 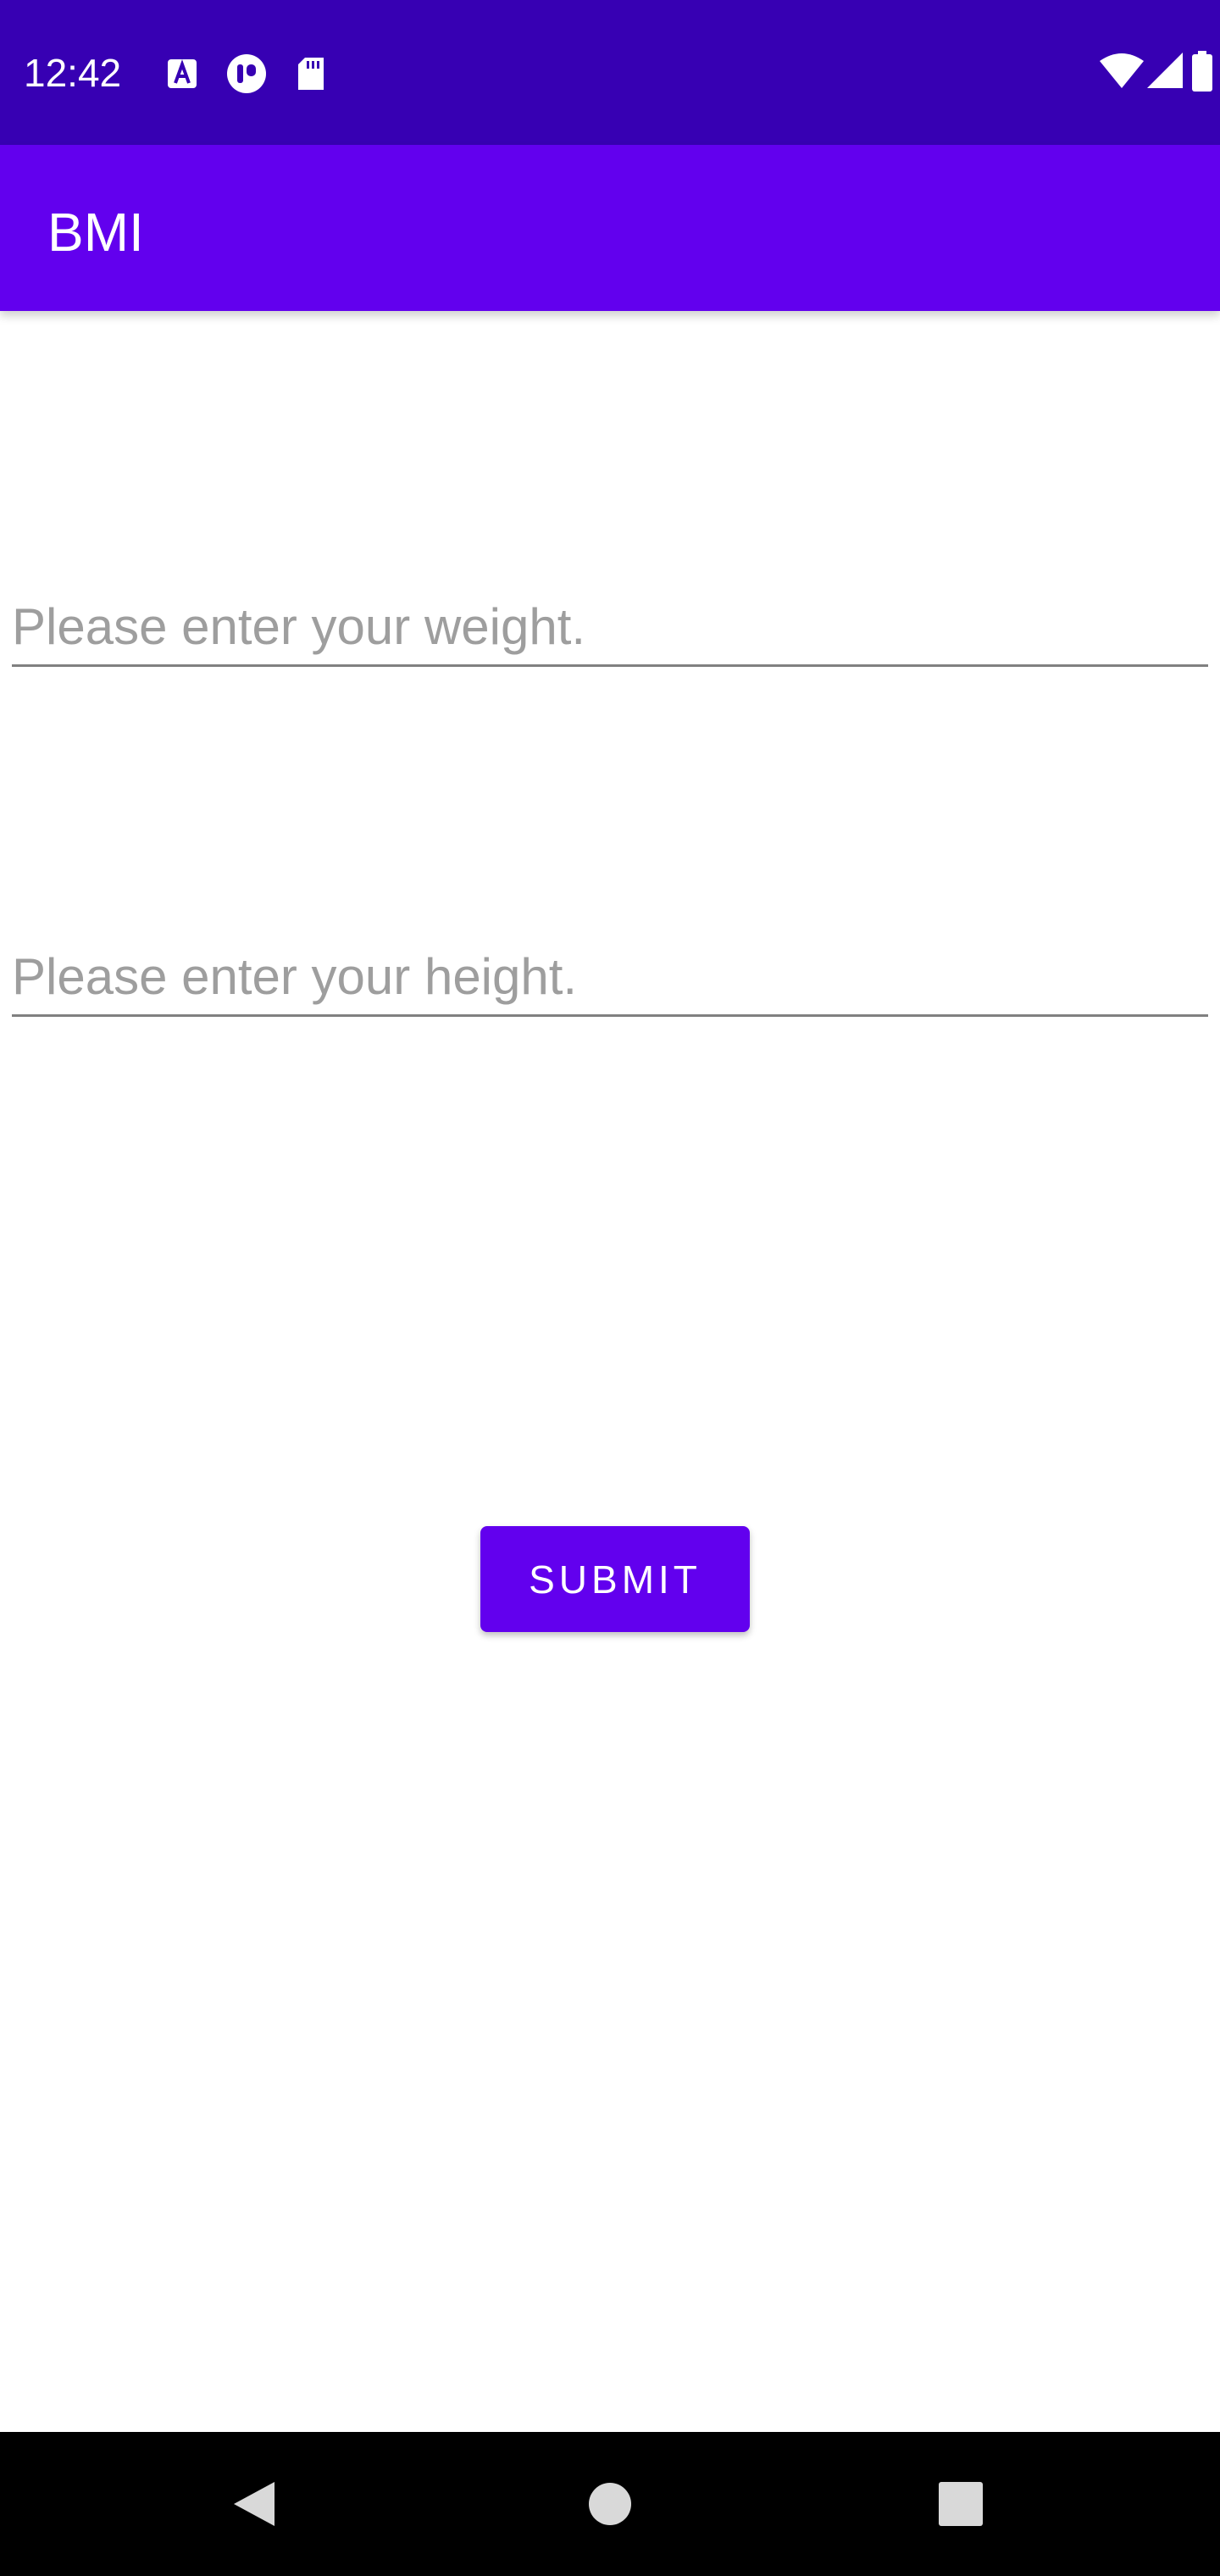 What do you see at coordinates (311, 74) in the screenshot?
I see `sd-card-icon` at bounding box center [311, 74].